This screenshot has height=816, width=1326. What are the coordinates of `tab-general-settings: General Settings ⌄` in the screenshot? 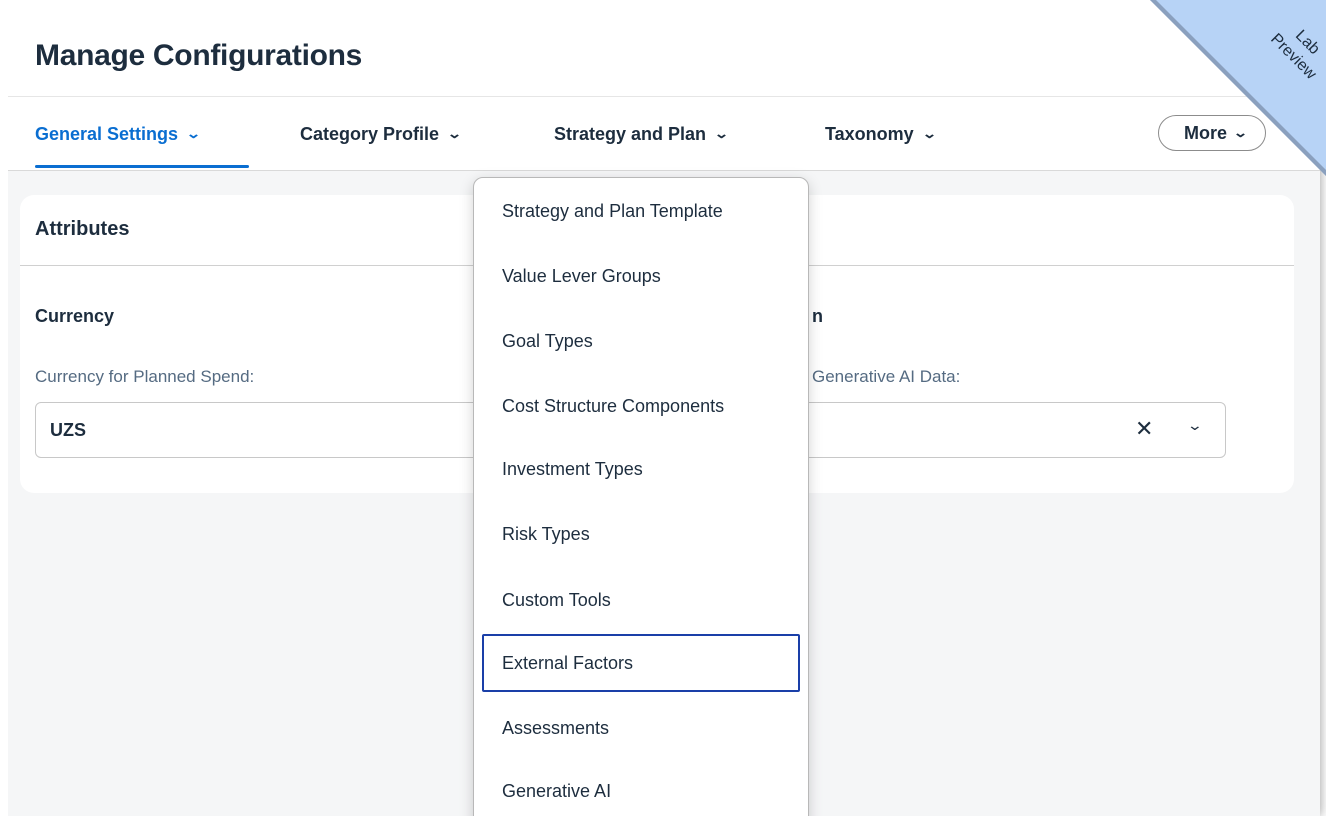 It's located at (118, 134).